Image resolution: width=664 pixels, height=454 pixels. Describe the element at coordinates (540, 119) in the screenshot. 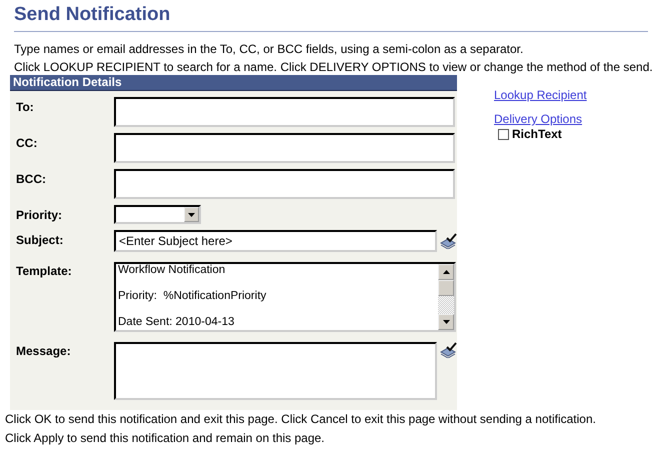

I see `link: Delivery Options` at that location.